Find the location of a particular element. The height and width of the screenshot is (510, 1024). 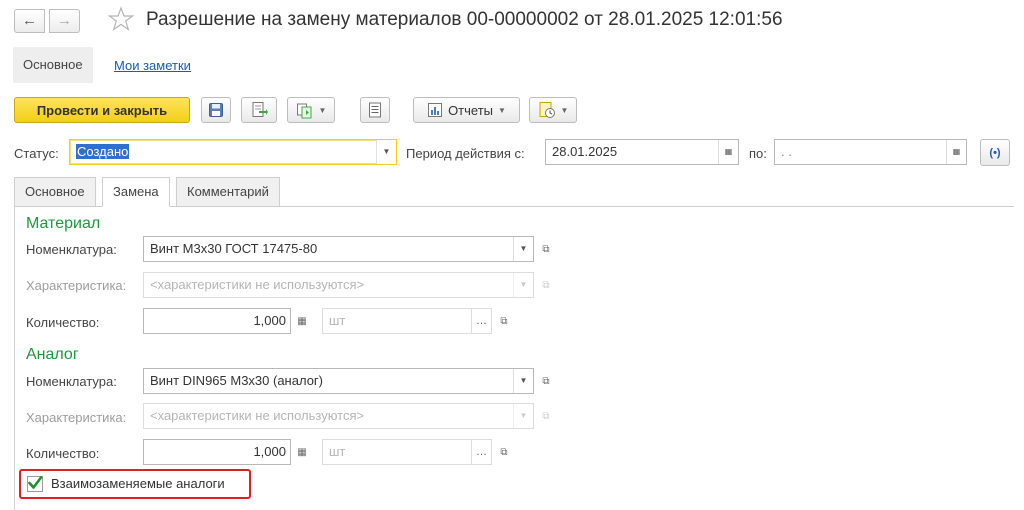

reports-button: Отчеты ▼ is located at coordinates (466, 110).